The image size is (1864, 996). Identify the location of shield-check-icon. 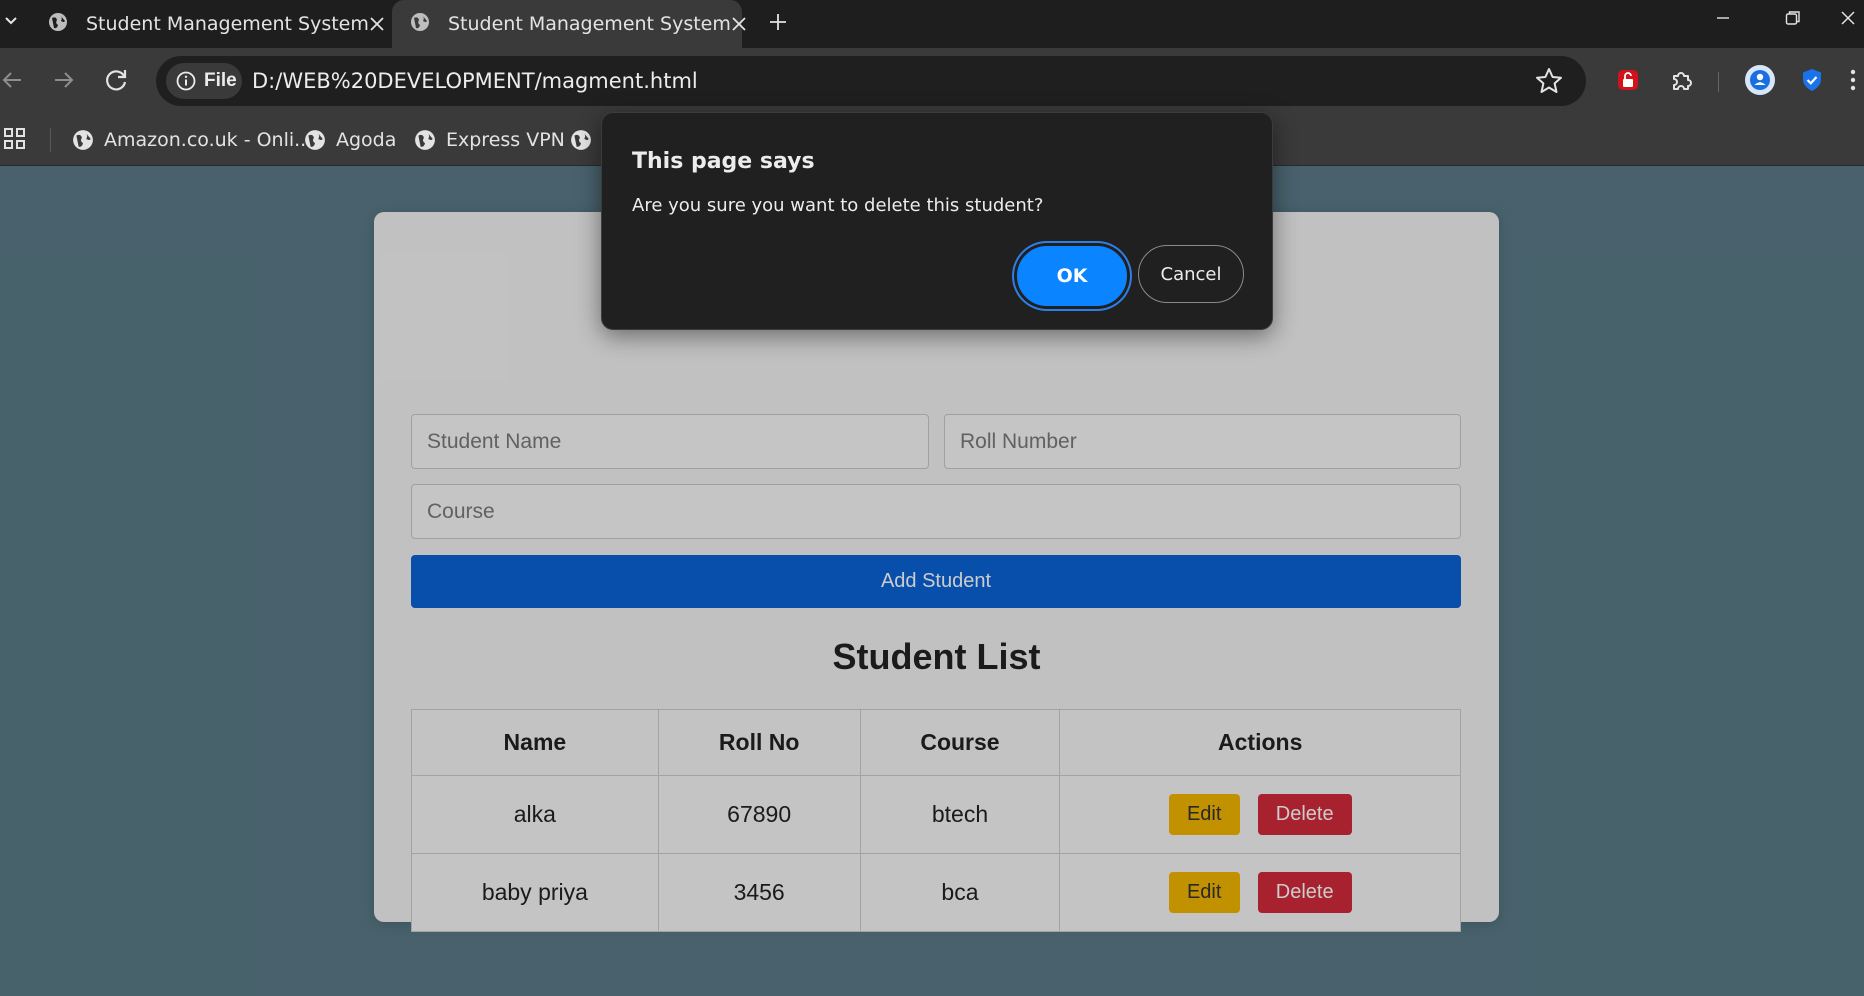
(1812, 80).